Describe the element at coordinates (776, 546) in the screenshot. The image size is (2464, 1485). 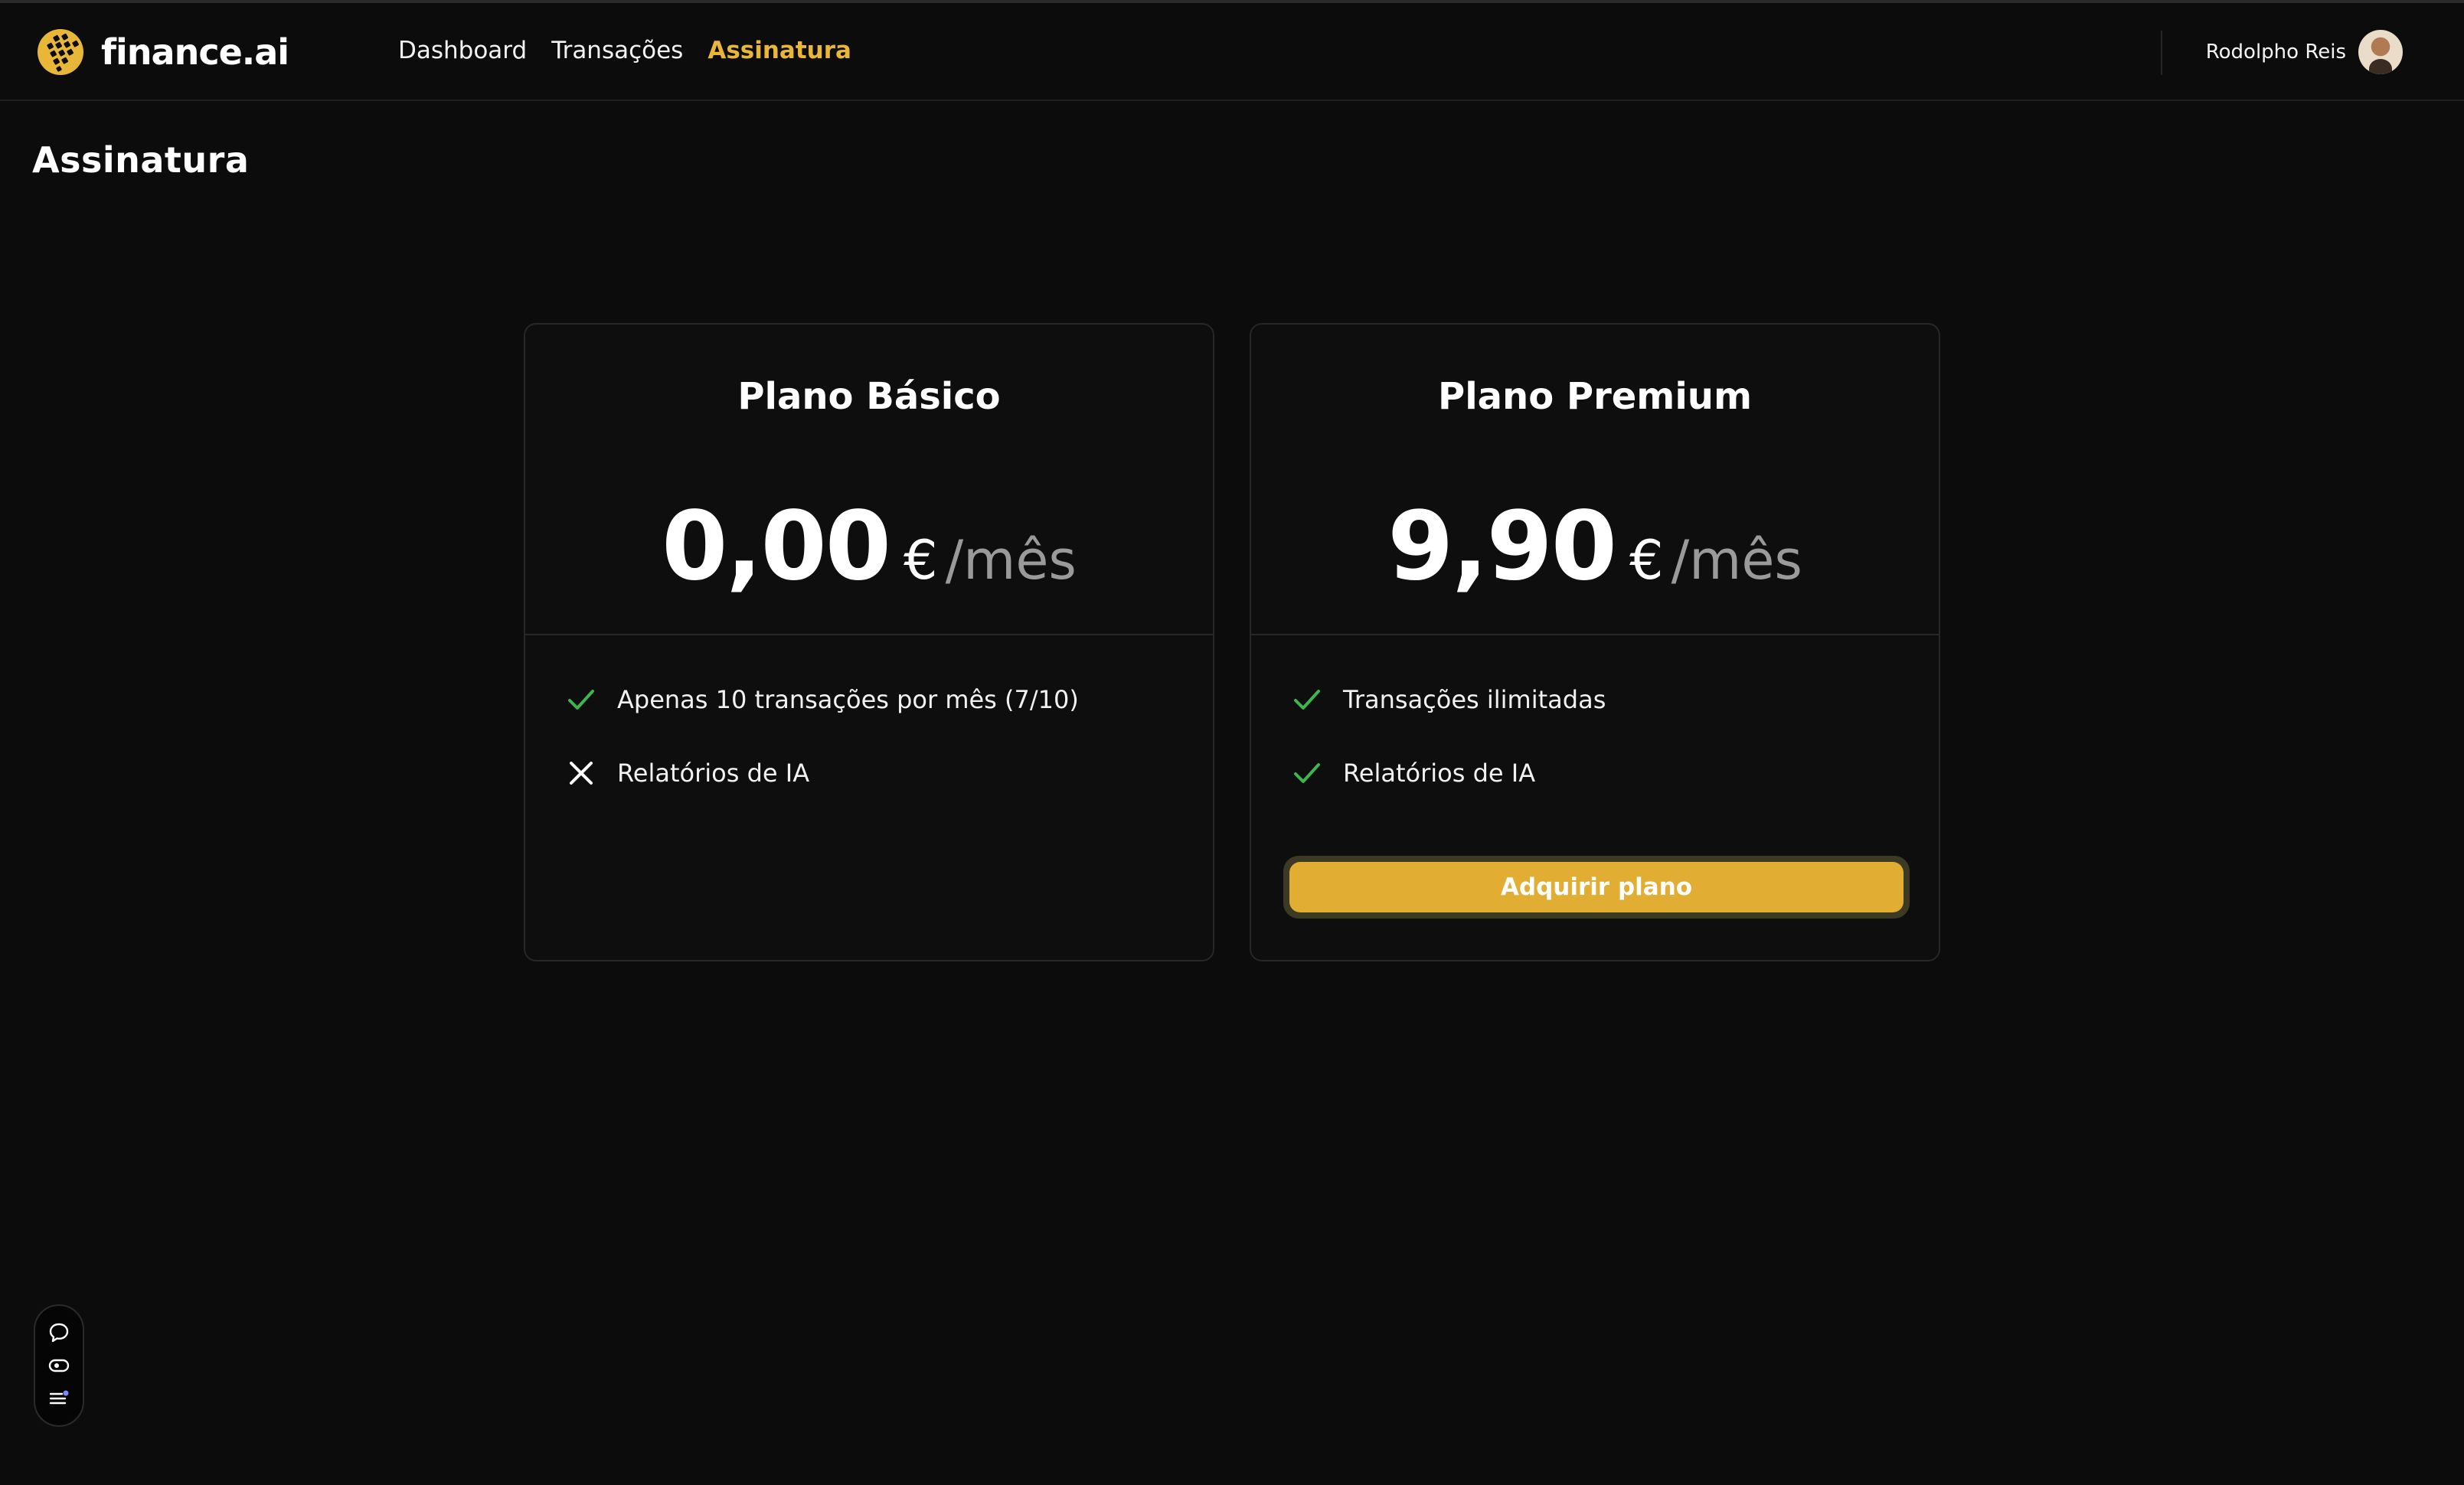
I see `price-value: 0,00` at that location.